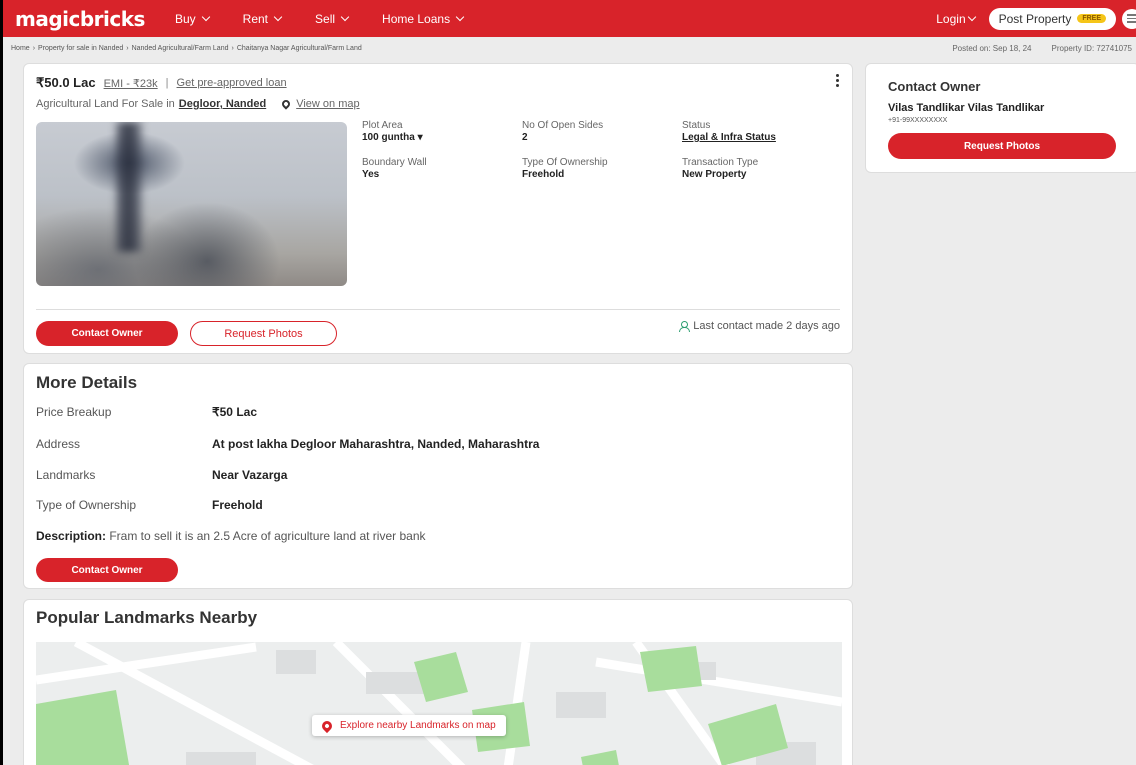 The image size is (1136, 765). I want to click on breadcrumb-nanded-agri: Nanded Agricultural/Farm Land, so click(180, 48).